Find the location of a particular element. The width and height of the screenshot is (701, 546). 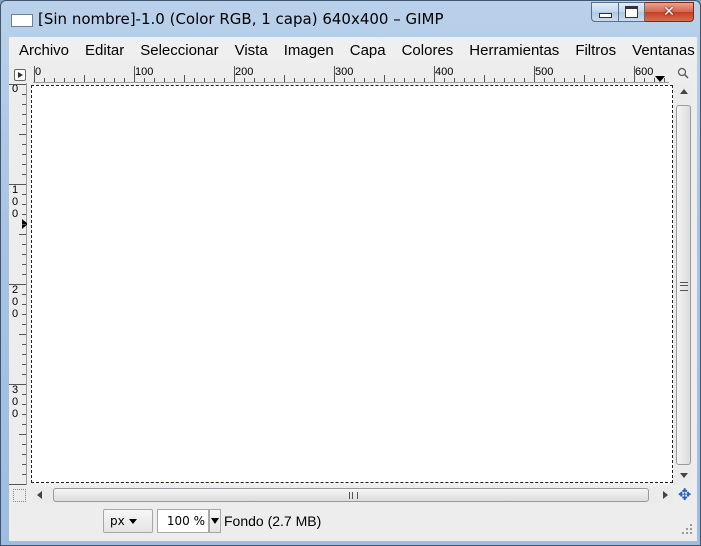

scroll-up-icon is located at coordinates (684, 91).